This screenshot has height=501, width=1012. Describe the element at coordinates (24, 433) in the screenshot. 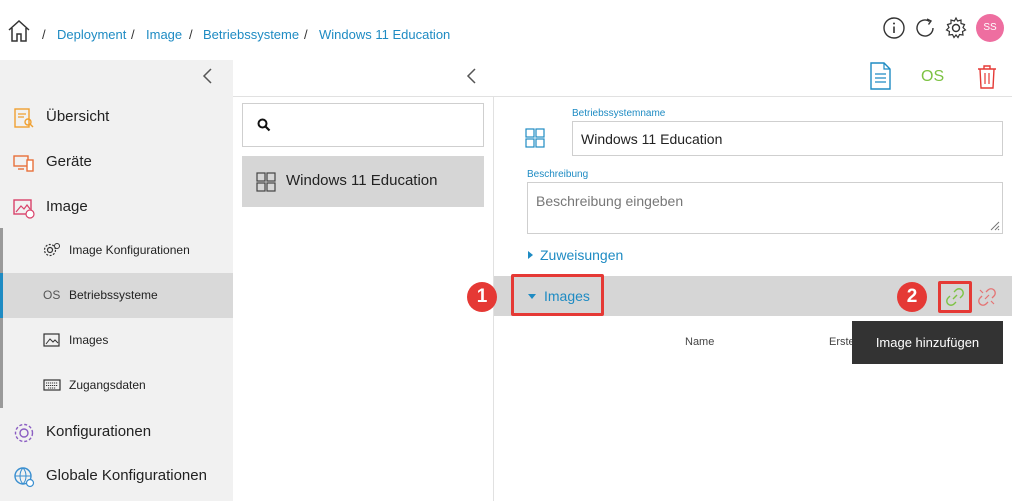

I see `configurations-icon` at that location.